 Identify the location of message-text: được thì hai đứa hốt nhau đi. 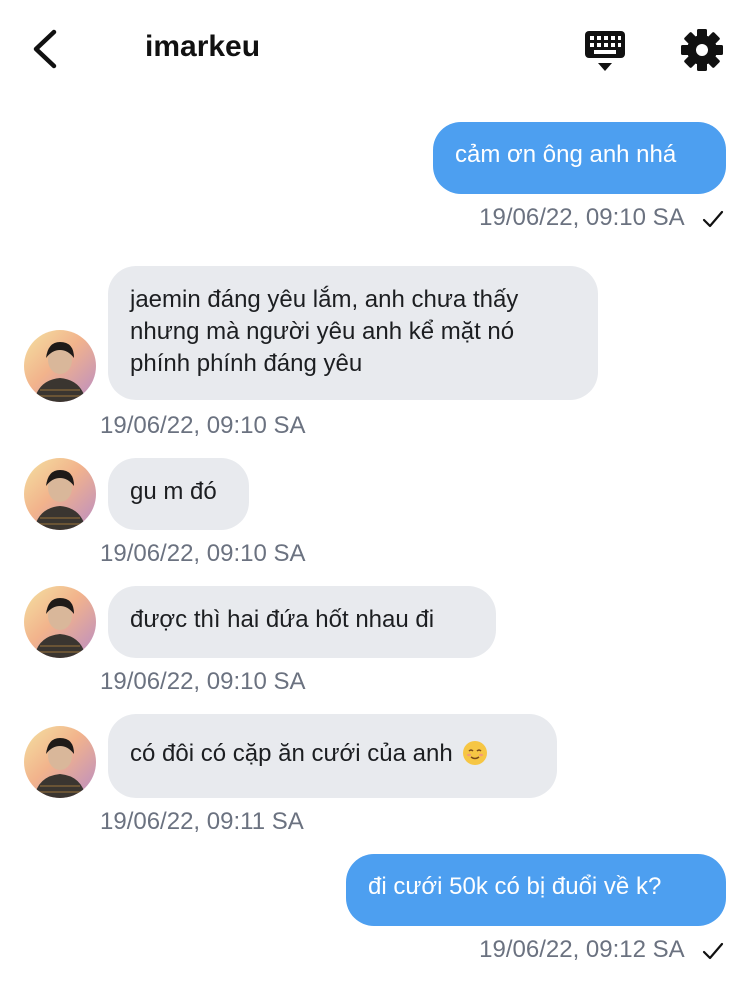
(282, 619).